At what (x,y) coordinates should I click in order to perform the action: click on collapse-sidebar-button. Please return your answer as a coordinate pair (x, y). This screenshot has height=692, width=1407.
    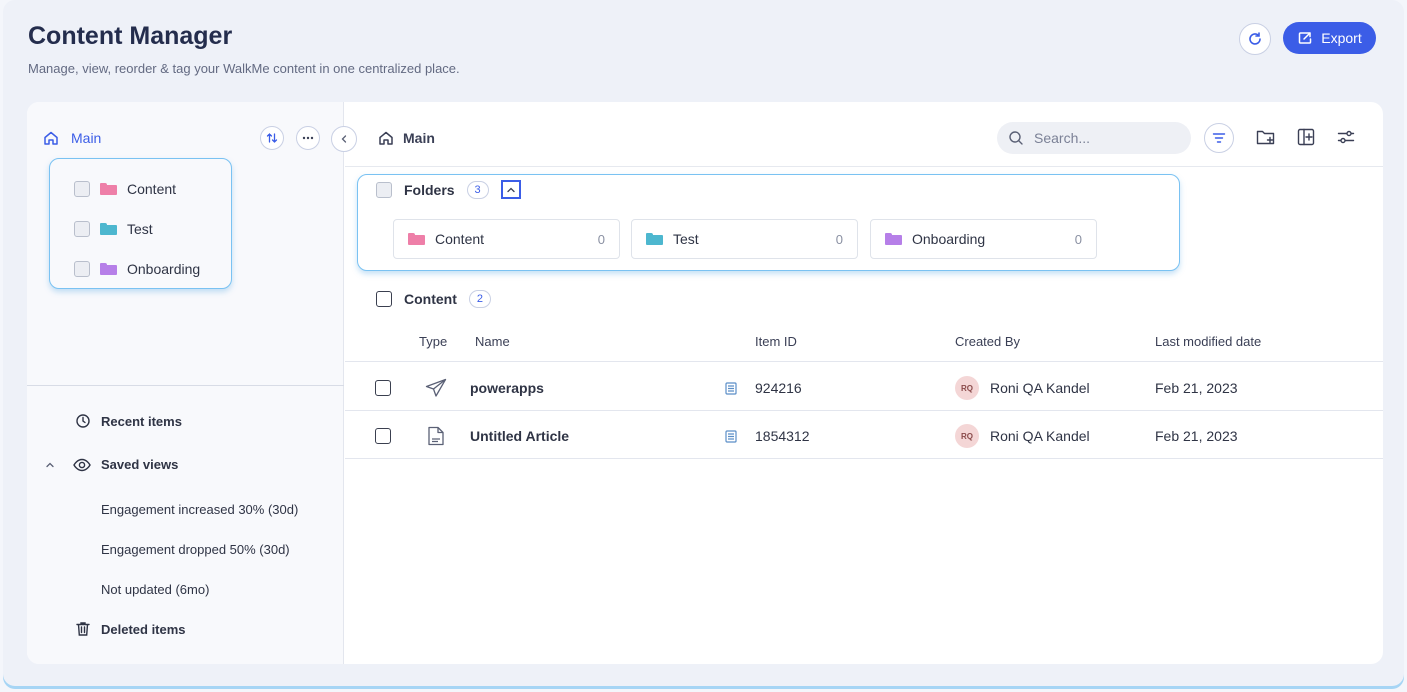
    Looking at the image, I should click on (344, 139).